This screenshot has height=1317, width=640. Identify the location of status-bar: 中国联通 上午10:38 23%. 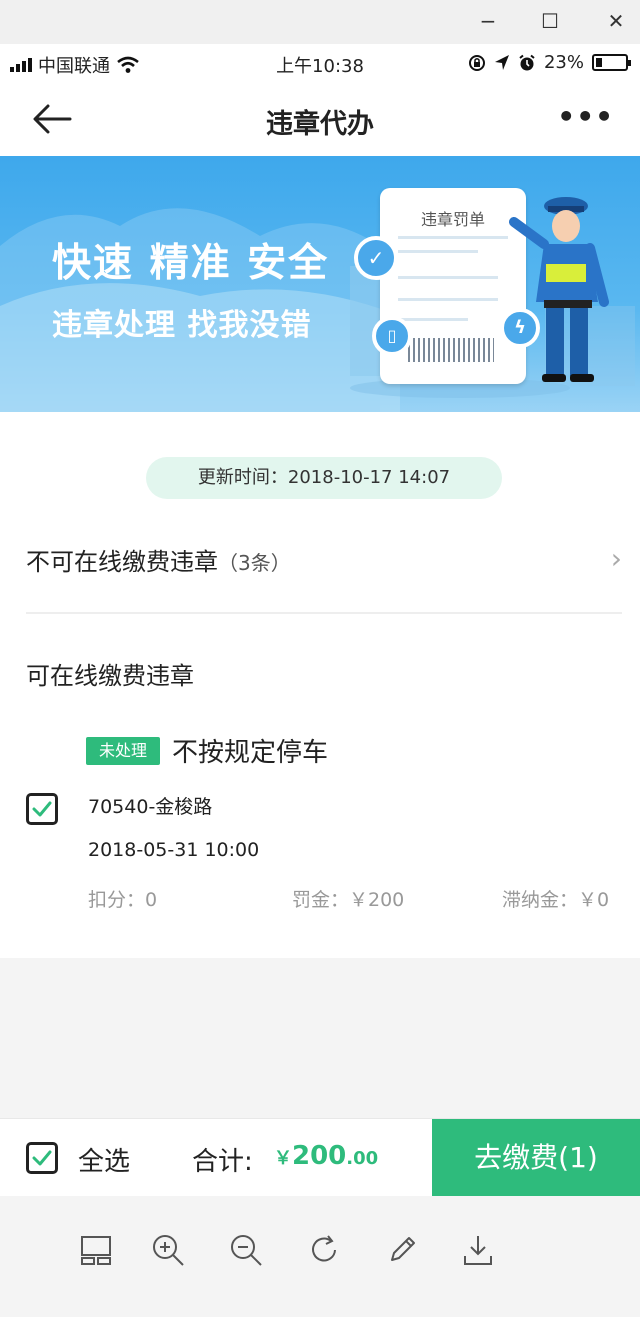
(320, 63).